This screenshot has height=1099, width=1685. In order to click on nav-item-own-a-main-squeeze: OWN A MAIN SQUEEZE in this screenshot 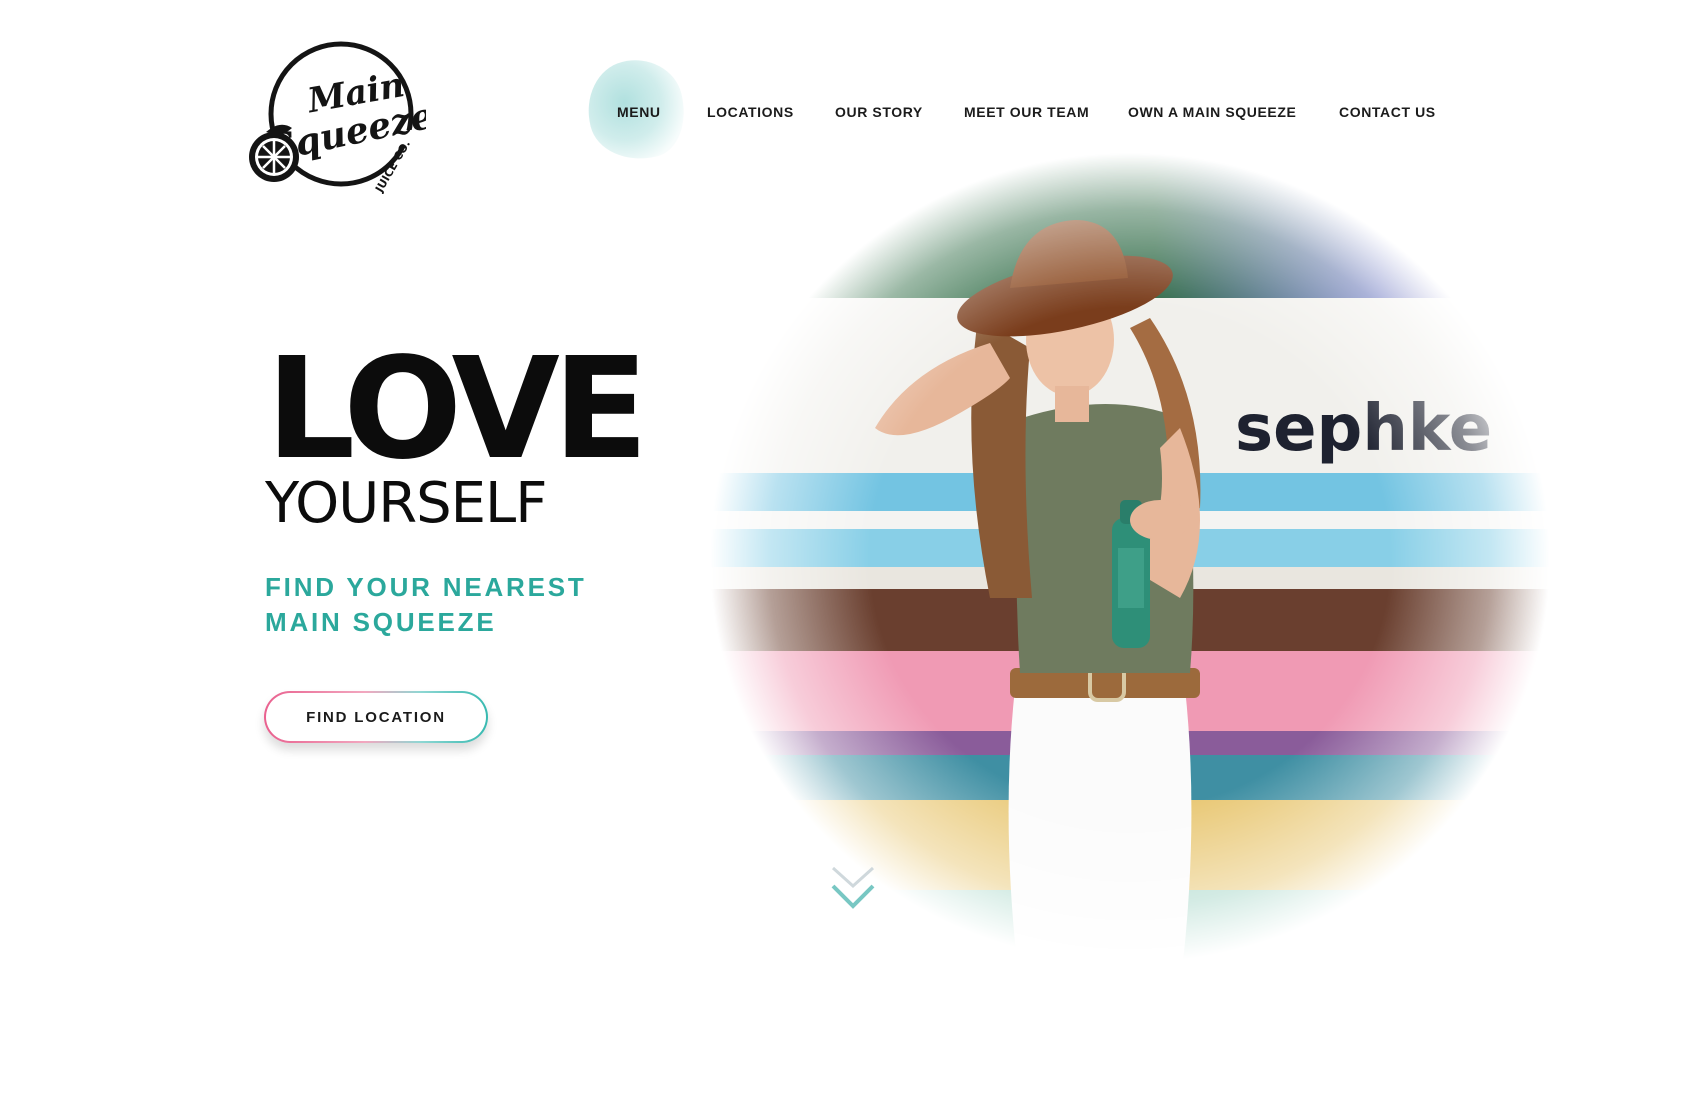, I will do `click(1212, 112)`.